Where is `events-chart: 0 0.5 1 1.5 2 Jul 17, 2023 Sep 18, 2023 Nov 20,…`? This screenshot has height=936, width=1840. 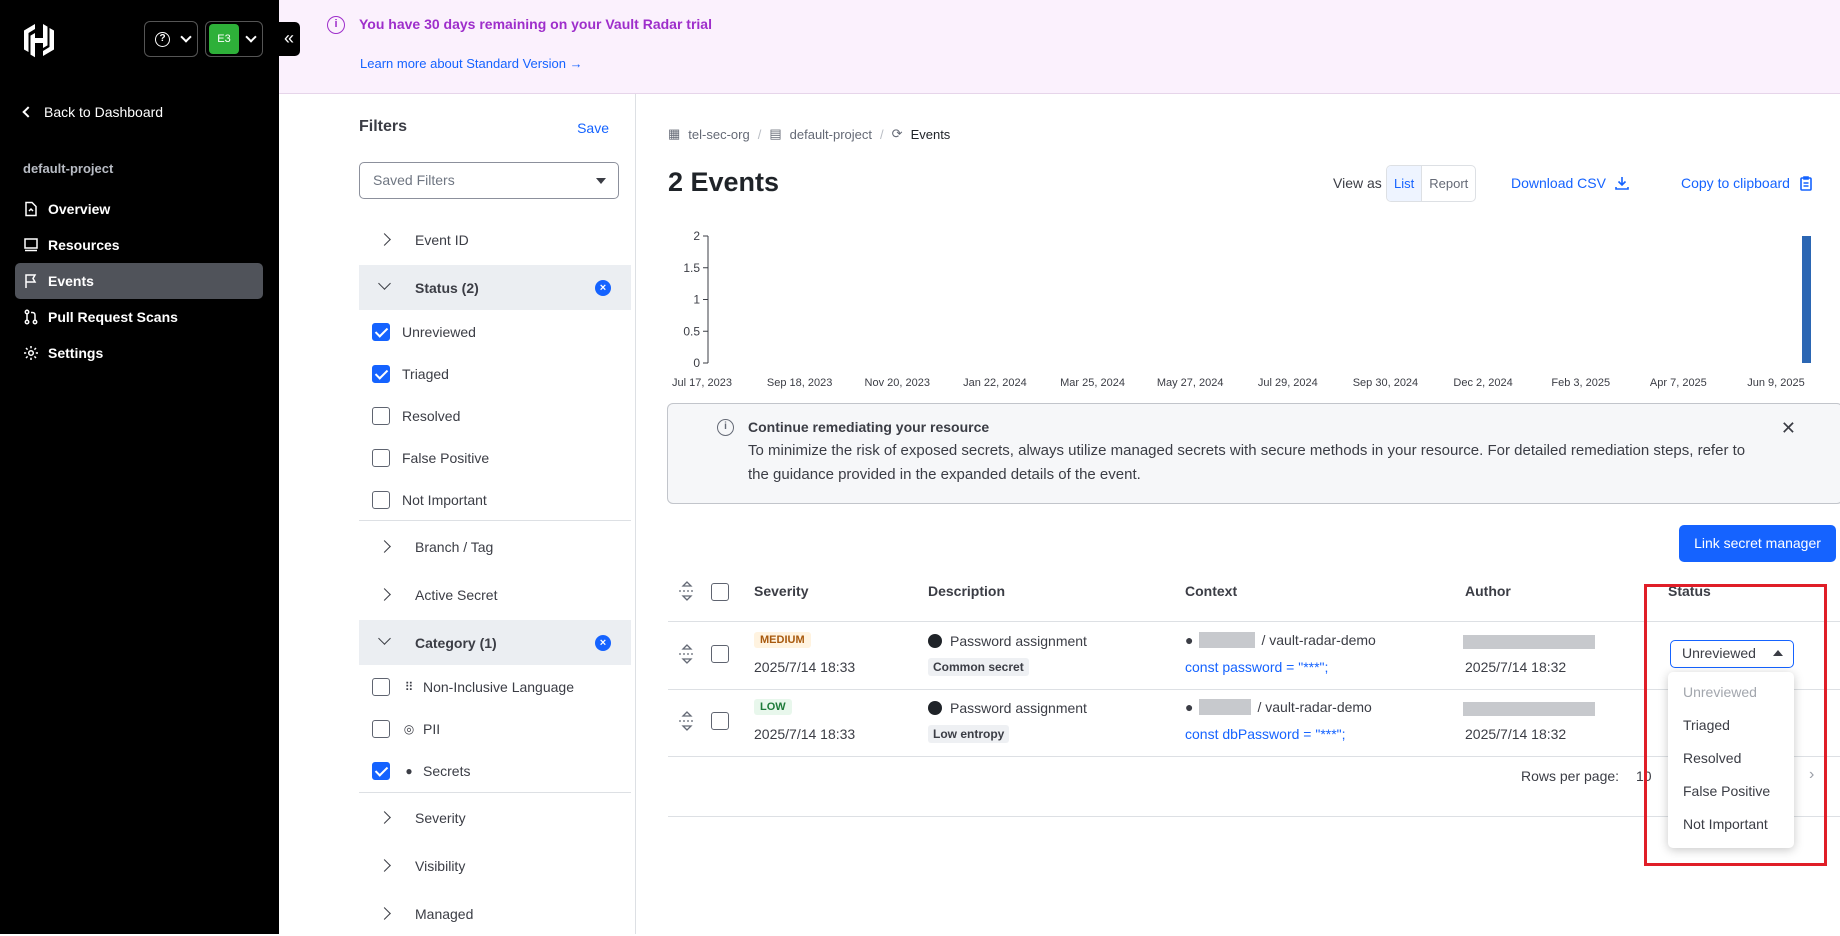
events-chart: 0 0.5 1 1.5 2 Jul 17, 2023 Sep 18, 2023 Nov 20,… is located at coordinates (1241, 310).